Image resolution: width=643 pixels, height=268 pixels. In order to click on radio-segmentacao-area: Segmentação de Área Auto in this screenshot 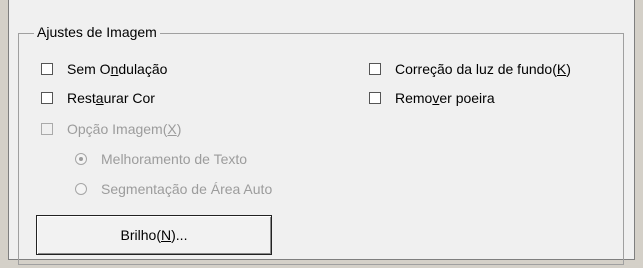, I will do `click(173, 189)`.